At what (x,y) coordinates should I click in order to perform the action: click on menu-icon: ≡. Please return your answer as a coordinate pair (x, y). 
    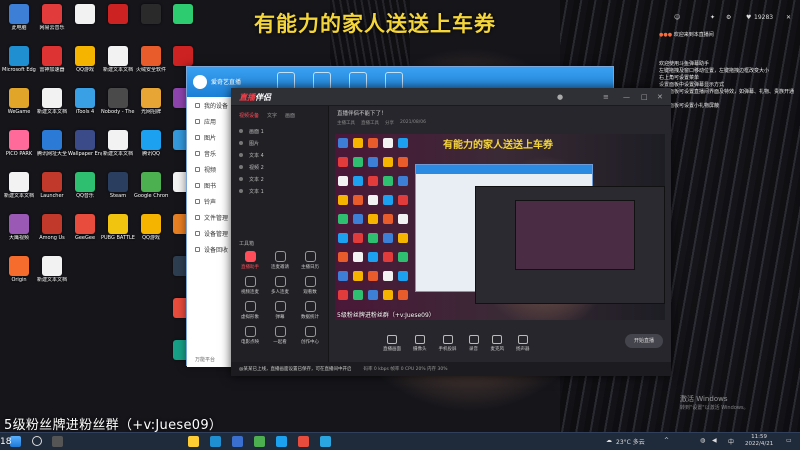
    Looking at the image, I should click on (606, 97).